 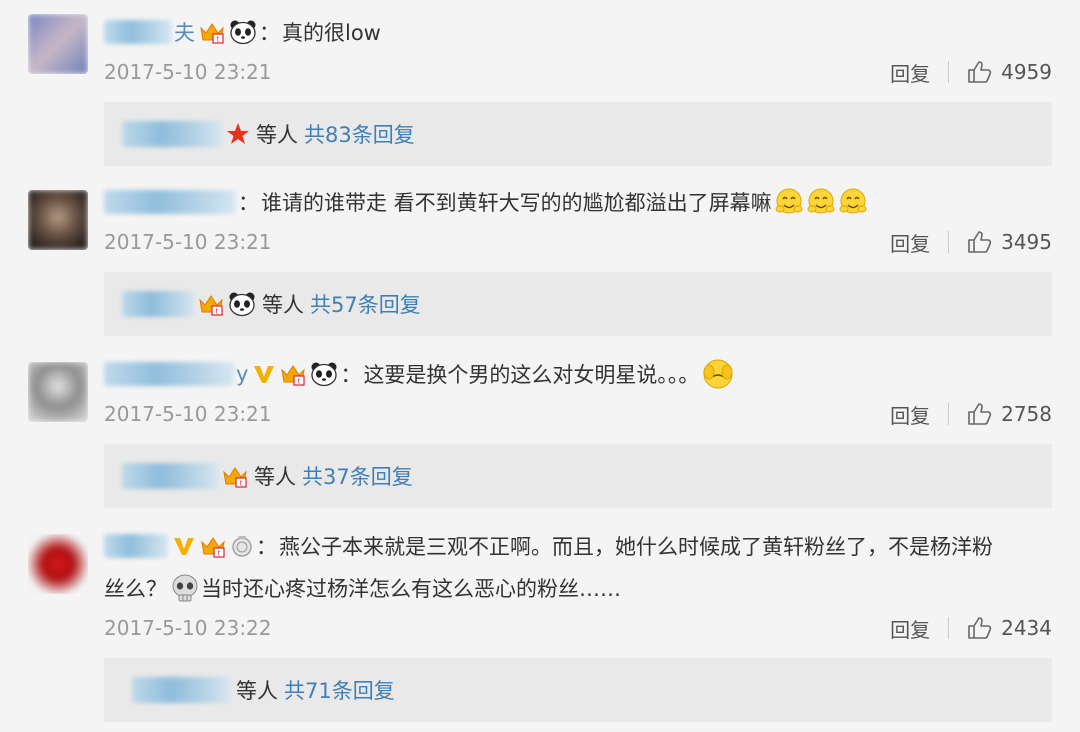 What do you see at coordinates (1026, 628) in the screenshot?
I see `like-count: 2434` at bounding box center [1026, 628].